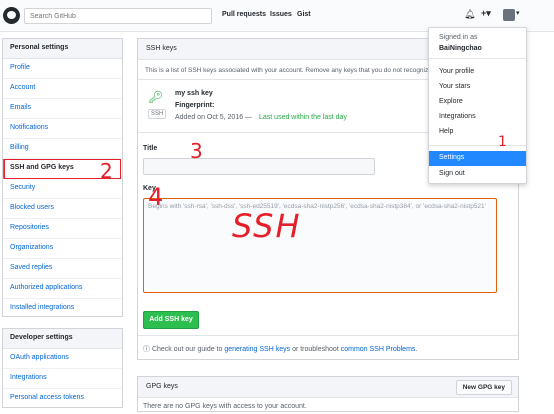 Image resolution: width=554 pixels, height=414 pixels. What do you see at coordinates (157, 114) in the screenshot?
I see `ssh-badge: SSH` at bounding box center [157, 114].